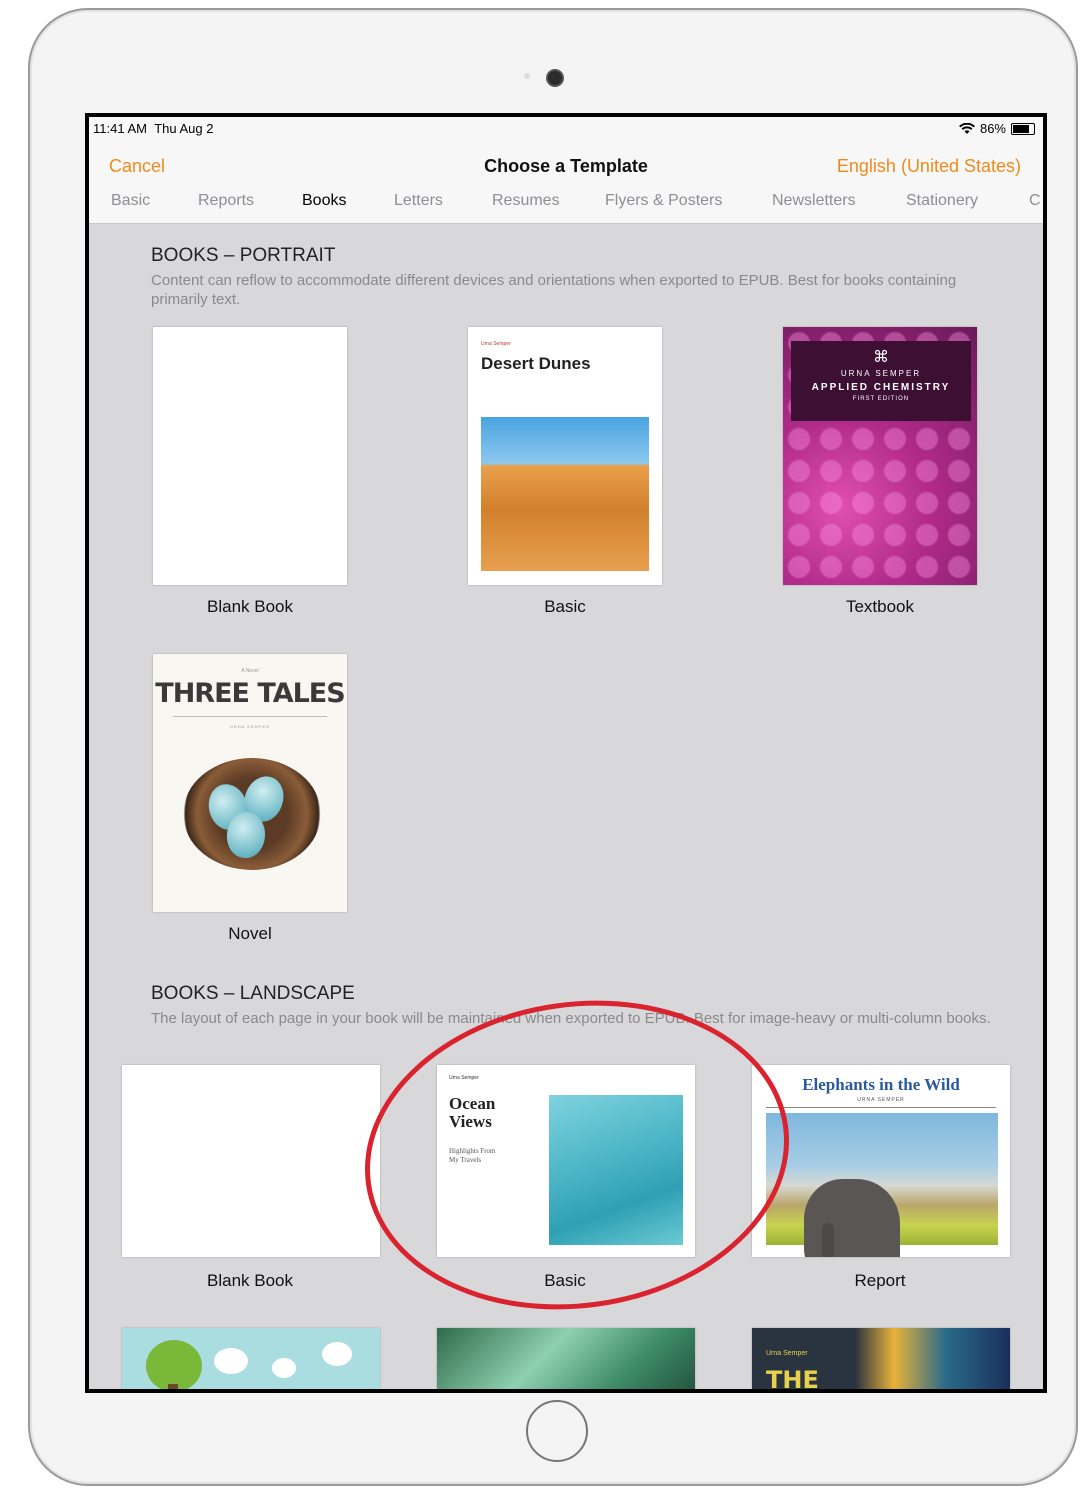 The height and width of the screenshot is (1490, 1088). Describe the element at coordinates (472, 1103) in the screenshot. I see `cover-title-line: Ocean` at that location.